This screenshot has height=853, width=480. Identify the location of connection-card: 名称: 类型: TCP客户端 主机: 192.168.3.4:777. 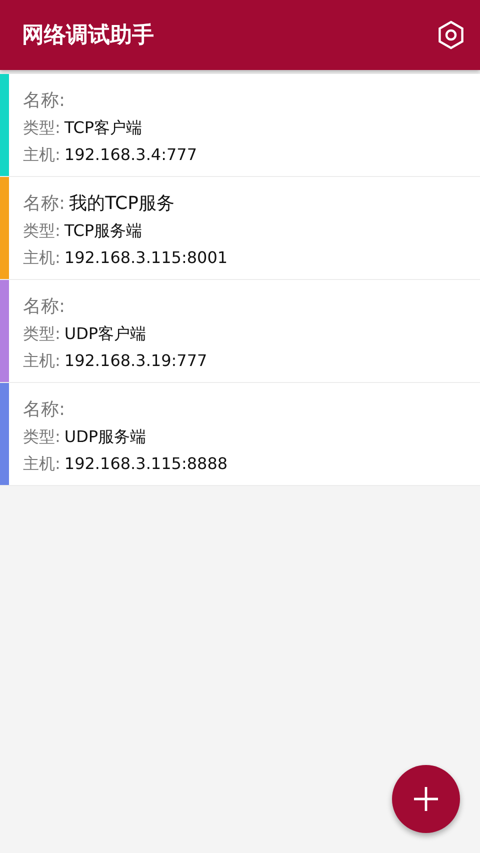
(240, 125).